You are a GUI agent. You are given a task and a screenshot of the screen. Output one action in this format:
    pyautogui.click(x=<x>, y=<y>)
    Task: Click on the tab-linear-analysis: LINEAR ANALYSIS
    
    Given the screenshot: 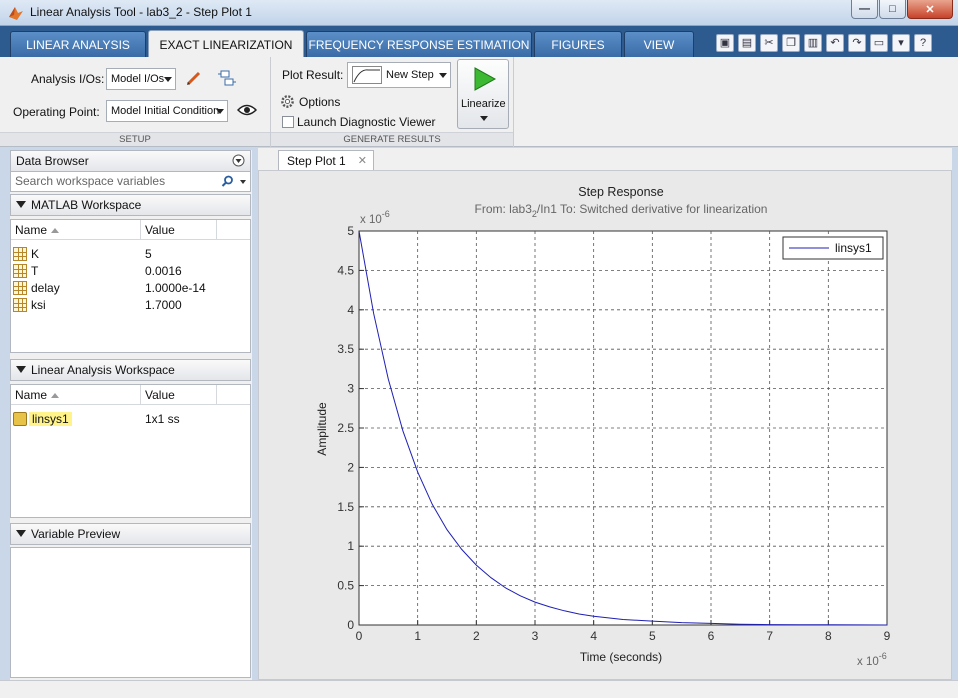 What is the action you would take?
    pyautogui.click(x=78, y=44)
    